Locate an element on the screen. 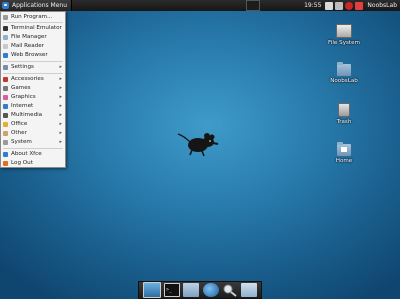 This screenshot has width=400, height=299. workspace-switcher is located at coordinates (253, 5).